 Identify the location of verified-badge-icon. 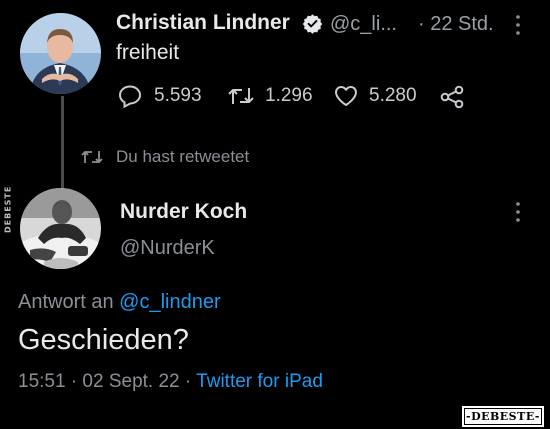
(312, 23).